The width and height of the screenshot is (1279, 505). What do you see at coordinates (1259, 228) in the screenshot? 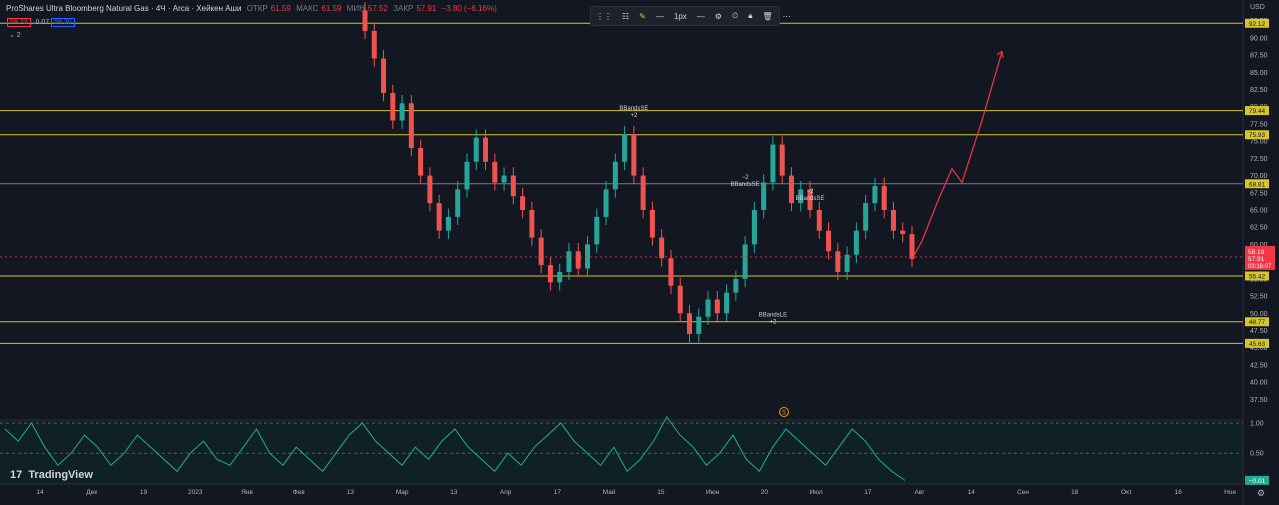
I see `price-tick-label: 62.50` at bounding box center [1259, 228].